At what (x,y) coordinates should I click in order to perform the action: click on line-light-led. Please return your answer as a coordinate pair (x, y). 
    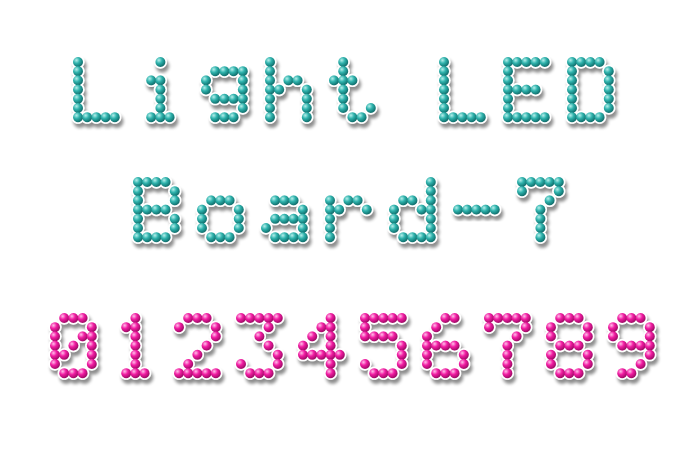
    Looking at the image, I should click on (343, 89).